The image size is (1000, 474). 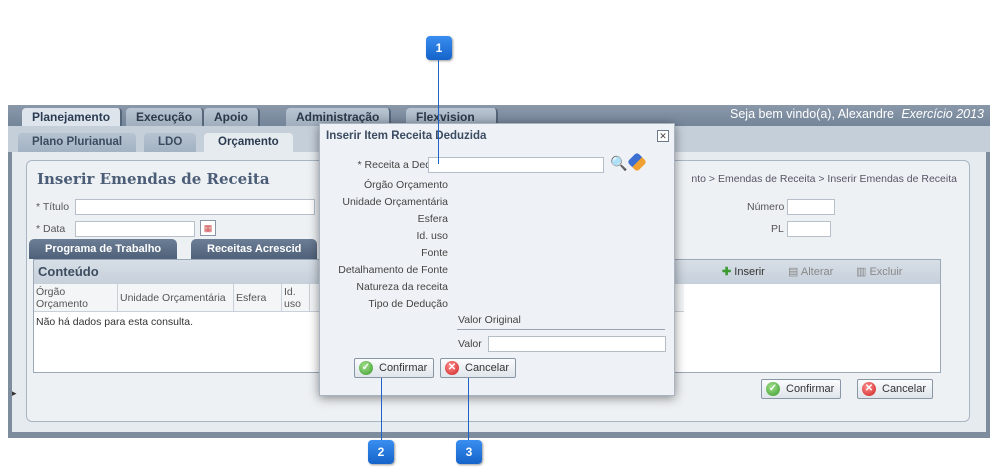 What do you see at coordinates (53, 207) in the screenshot?
I see `titulo-label: * Título` at bounding box center [53, 207].